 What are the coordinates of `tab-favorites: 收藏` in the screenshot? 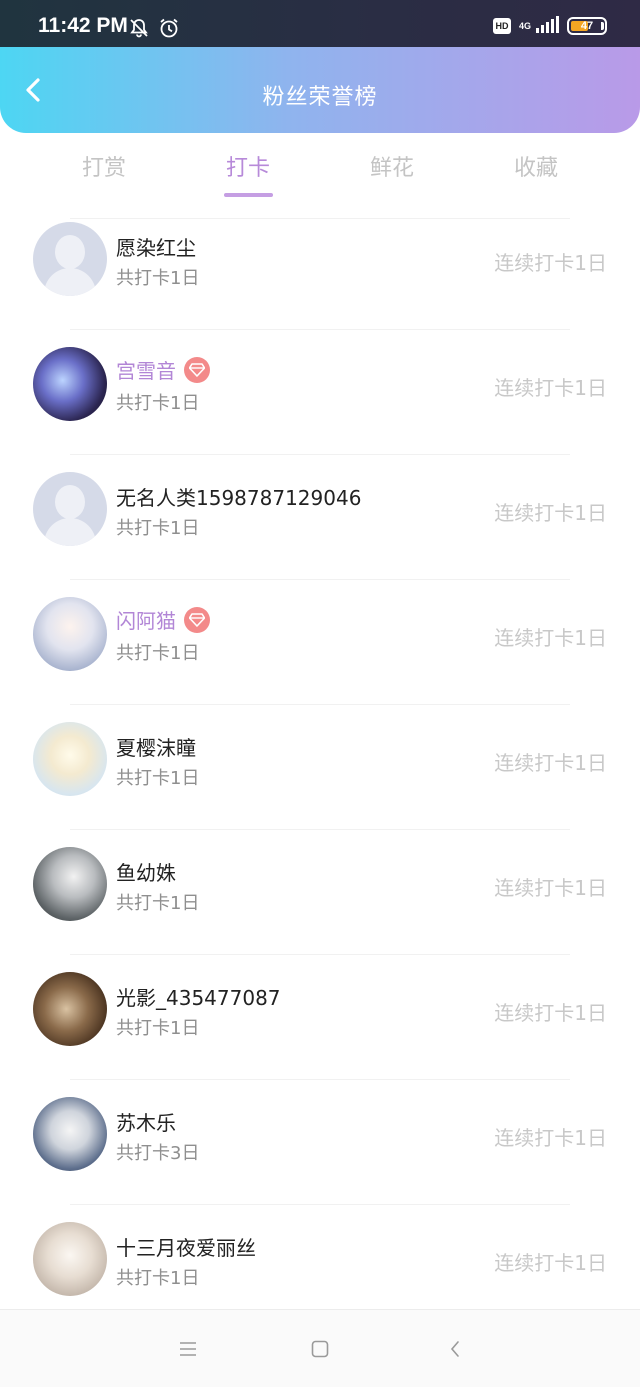 It's located at (536, 166).